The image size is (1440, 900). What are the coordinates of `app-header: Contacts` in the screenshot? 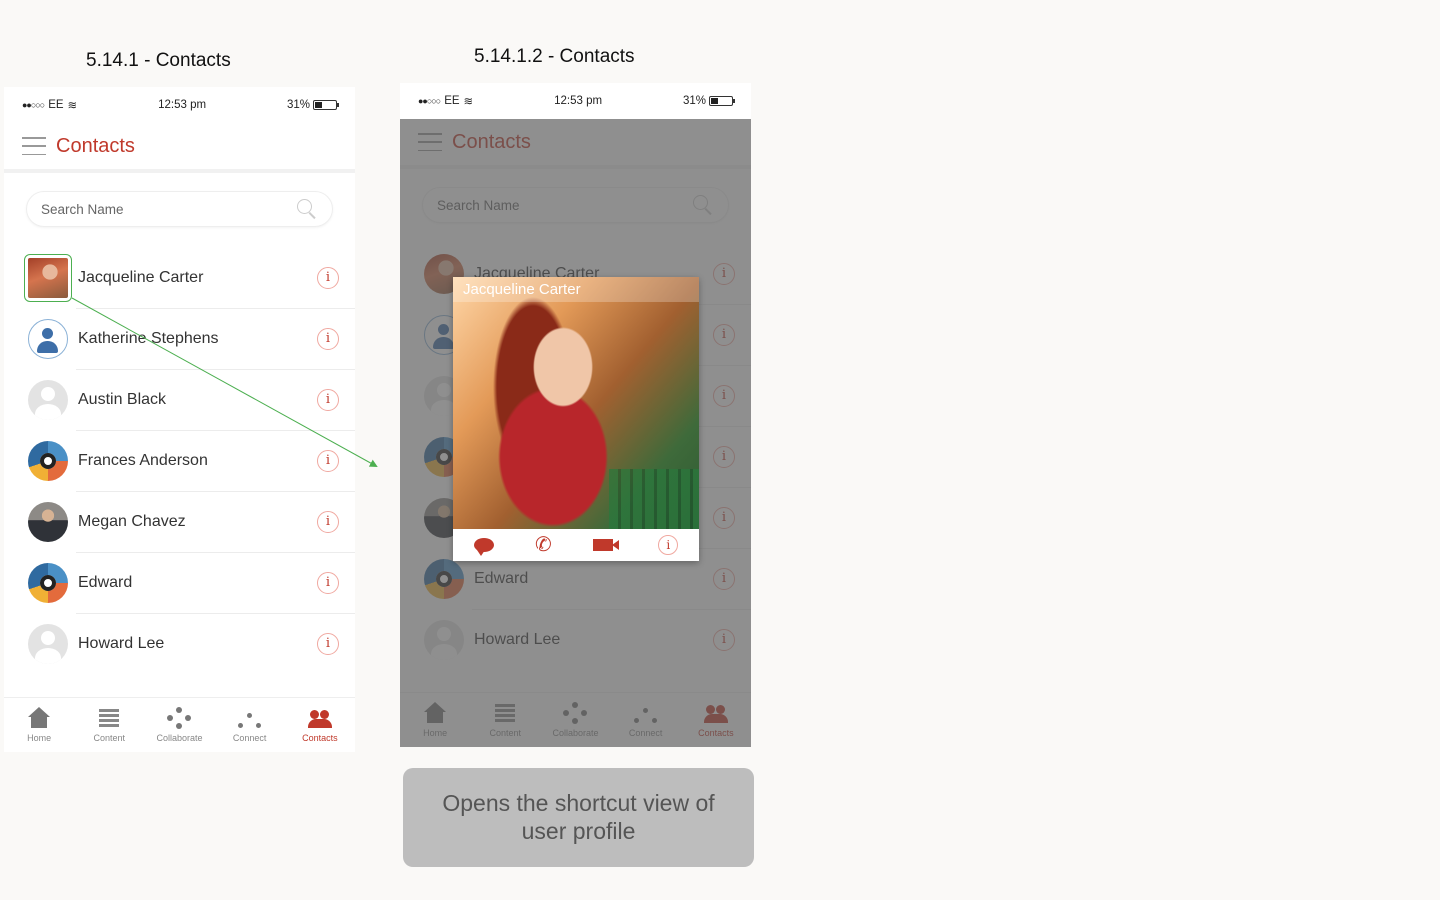 It's located at (179, 148).